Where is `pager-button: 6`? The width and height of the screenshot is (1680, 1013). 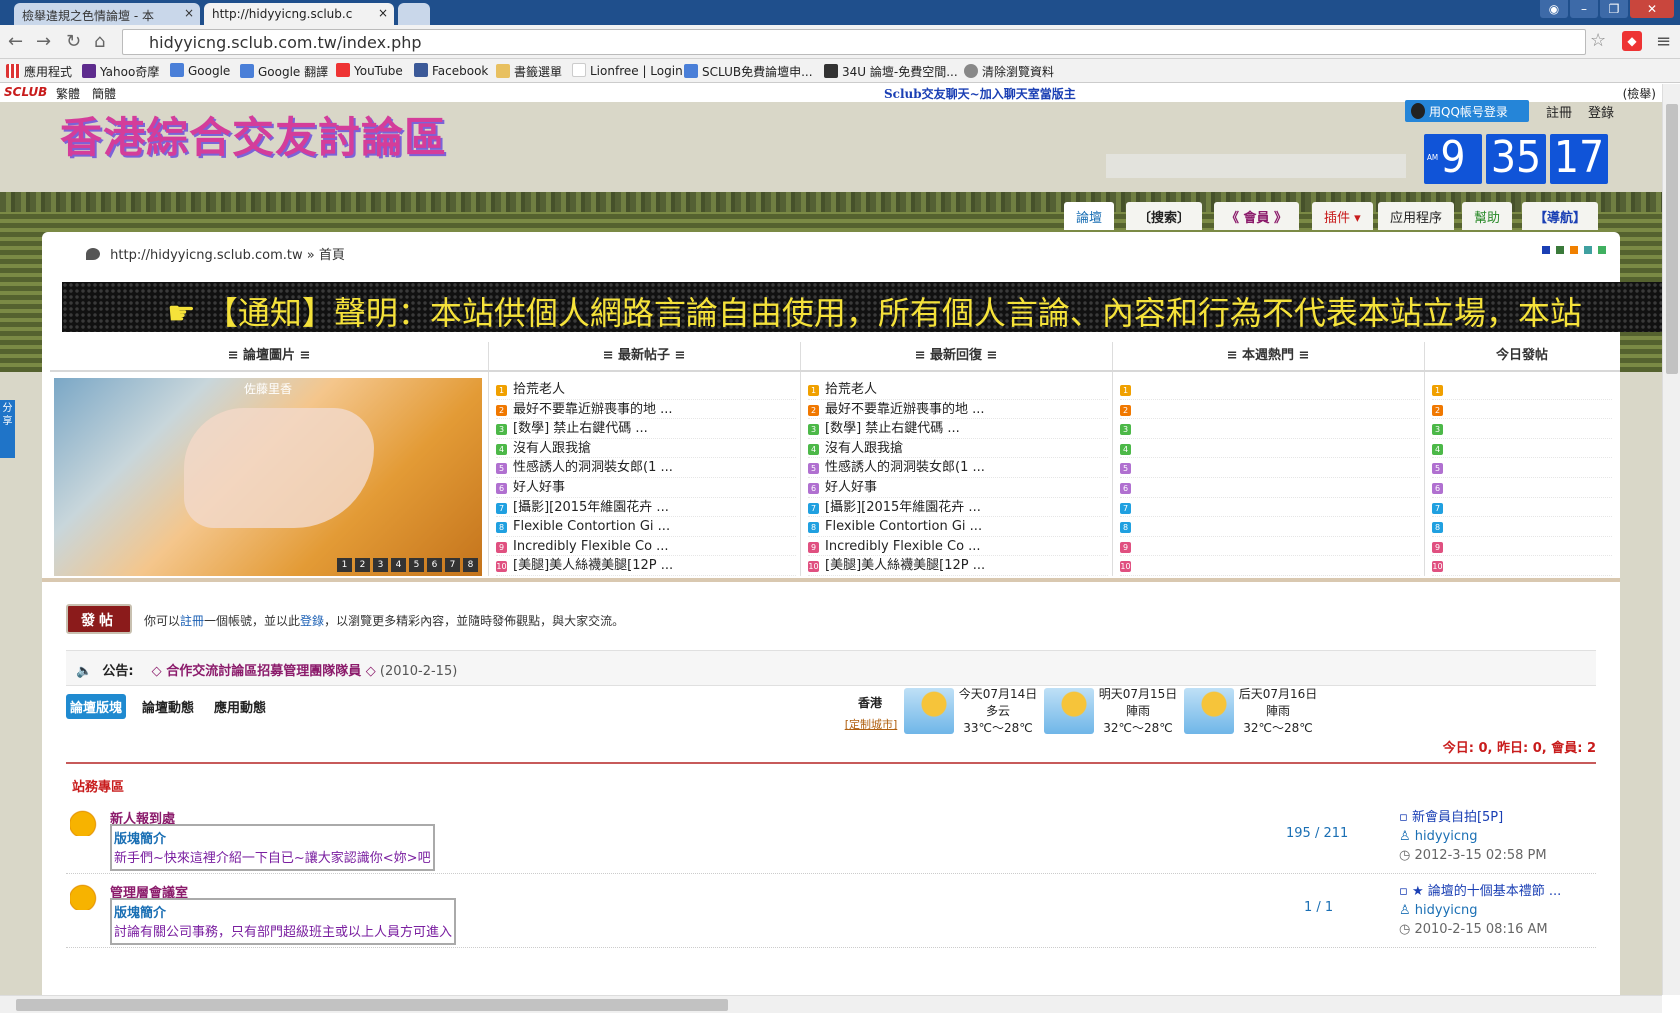 pager-button: 6 is located at coordinates (434, 565).